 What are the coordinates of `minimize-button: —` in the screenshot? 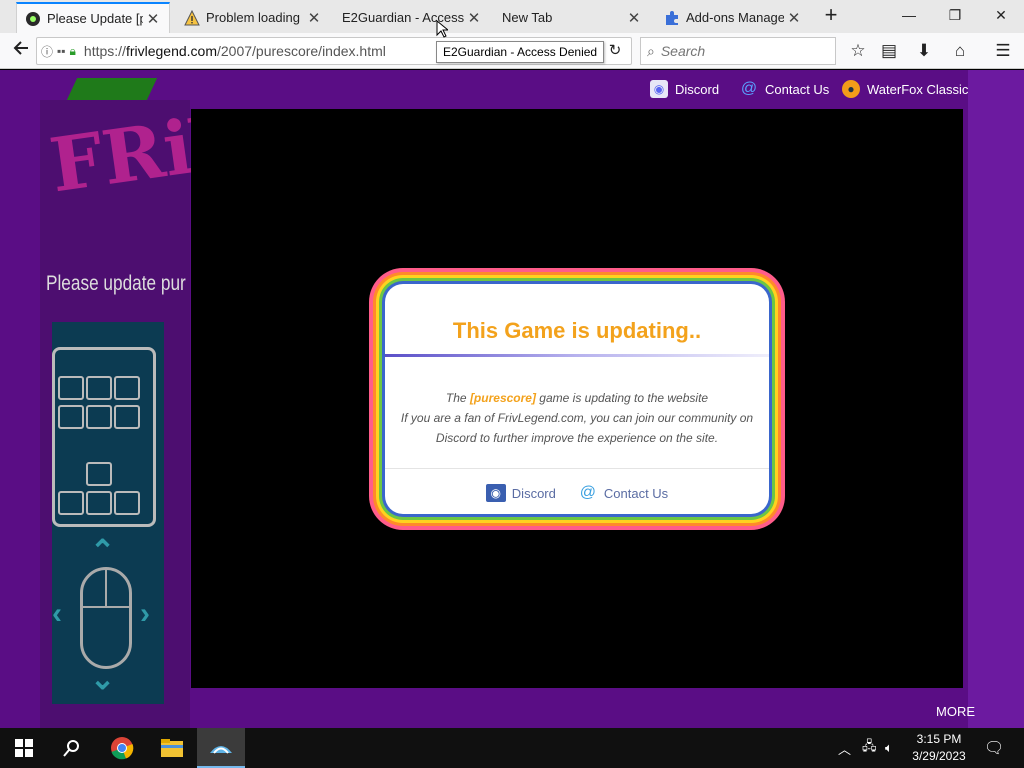 It's located at (909, 15).